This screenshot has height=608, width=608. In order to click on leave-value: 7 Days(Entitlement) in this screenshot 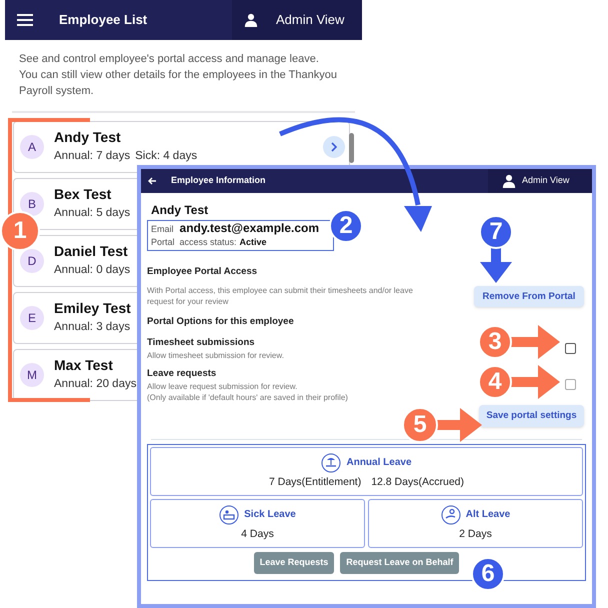, I will do `click(315, 482)`.